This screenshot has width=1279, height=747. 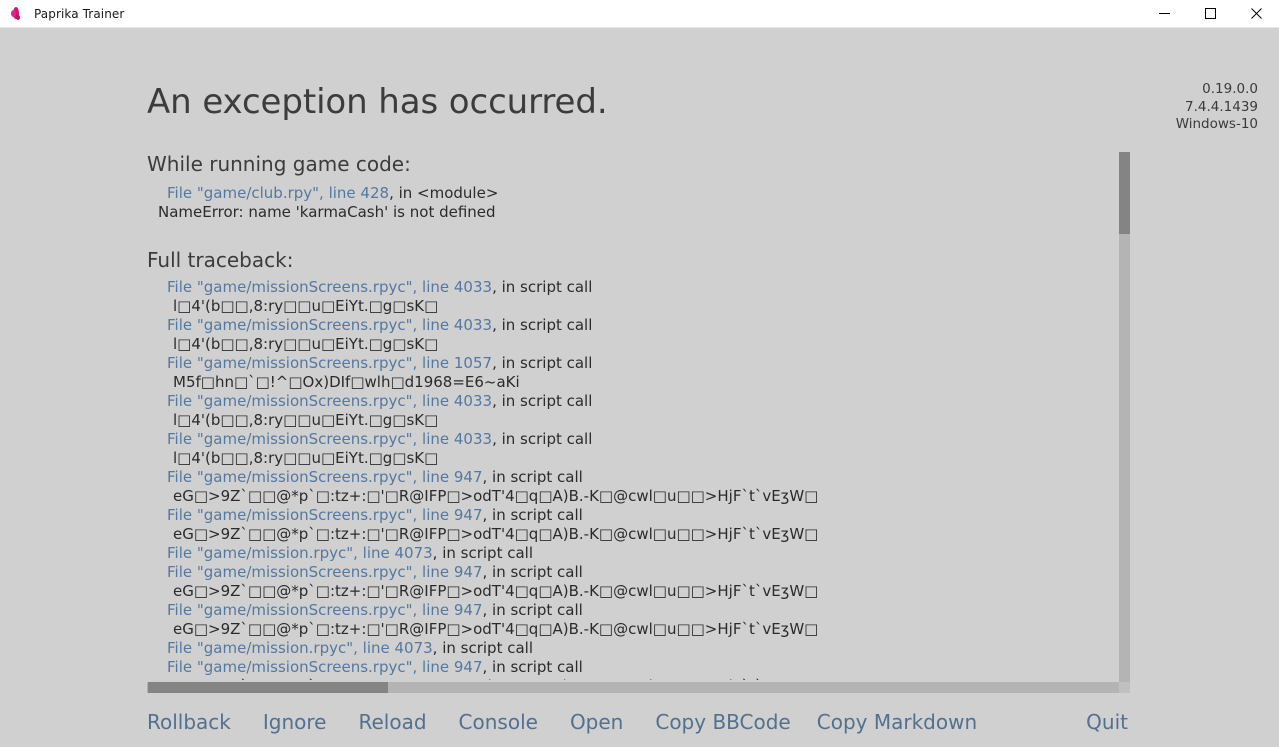 I want to click on title-bar: Paprika Trainer, so click(x=639, y=14).